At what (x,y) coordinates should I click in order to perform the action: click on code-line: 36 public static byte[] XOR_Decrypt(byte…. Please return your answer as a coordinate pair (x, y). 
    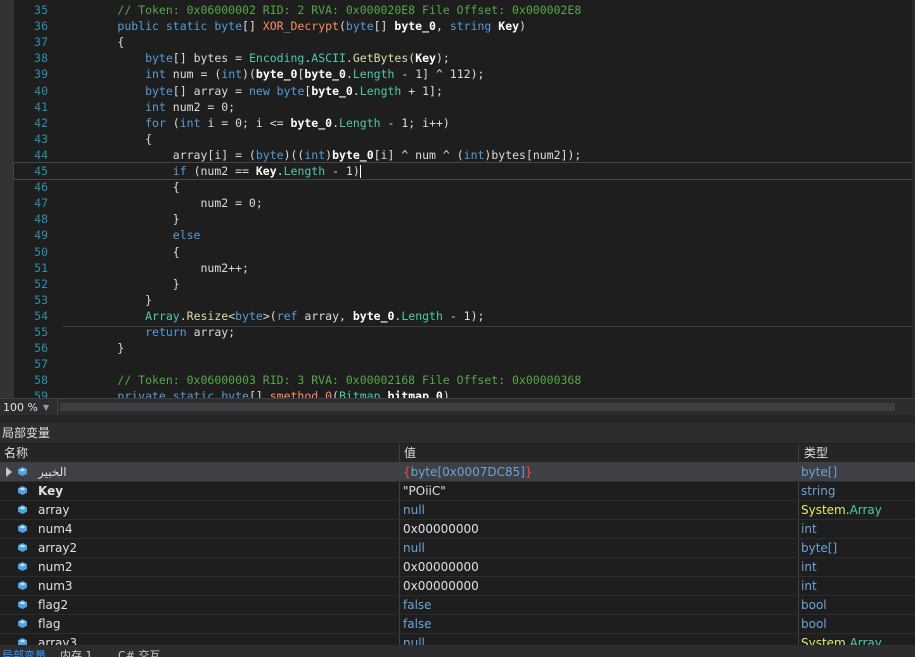
    Looking at the image, I should click on (463, 26).